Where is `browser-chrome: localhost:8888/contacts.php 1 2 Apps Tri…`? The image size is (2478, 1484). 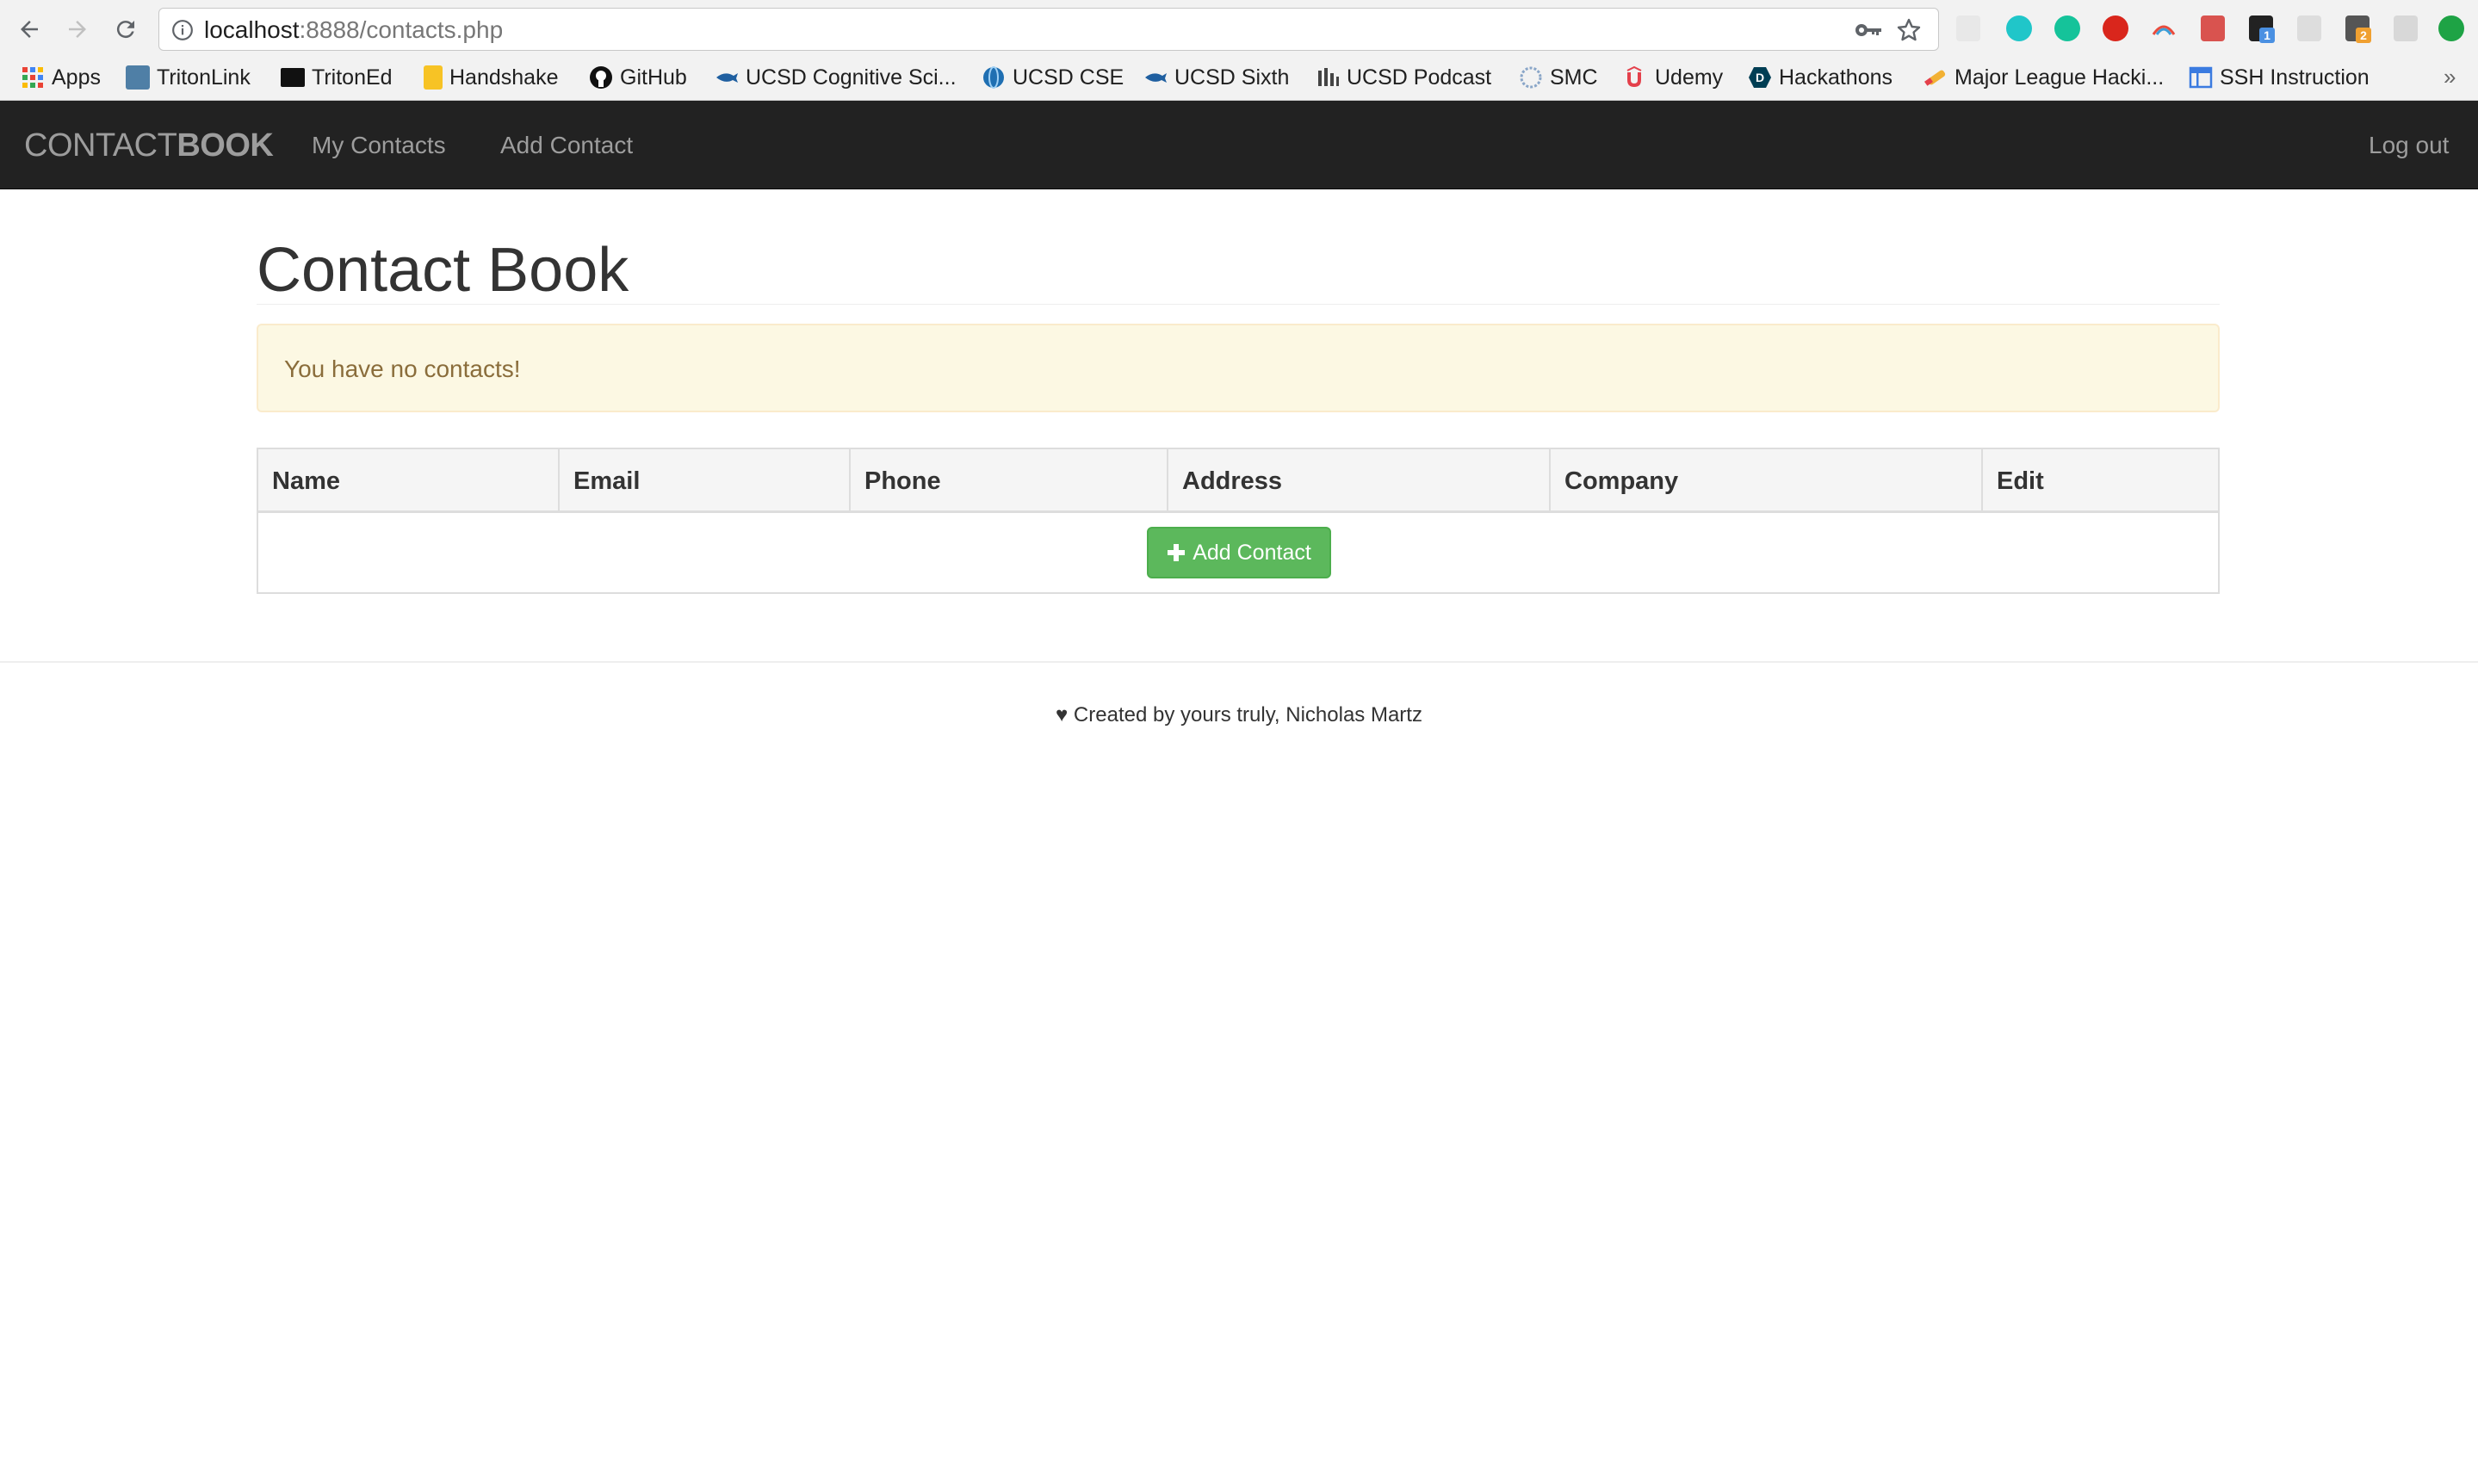
browser-chrome: localhost:8888/contacts.php 1 2 Apps Tri… is located at coordinates (1239, 50).